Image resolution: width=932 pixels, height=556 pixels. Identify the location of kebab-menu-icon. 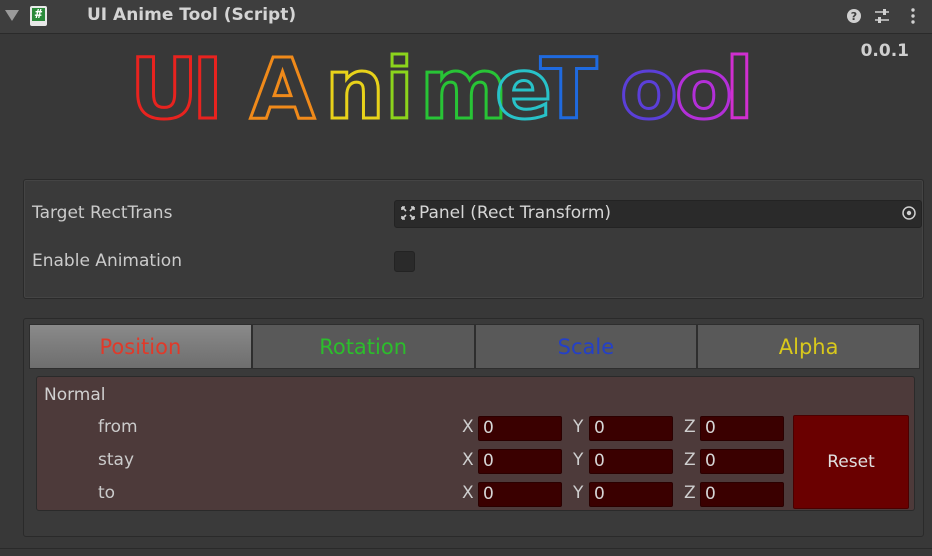
(913, 16).